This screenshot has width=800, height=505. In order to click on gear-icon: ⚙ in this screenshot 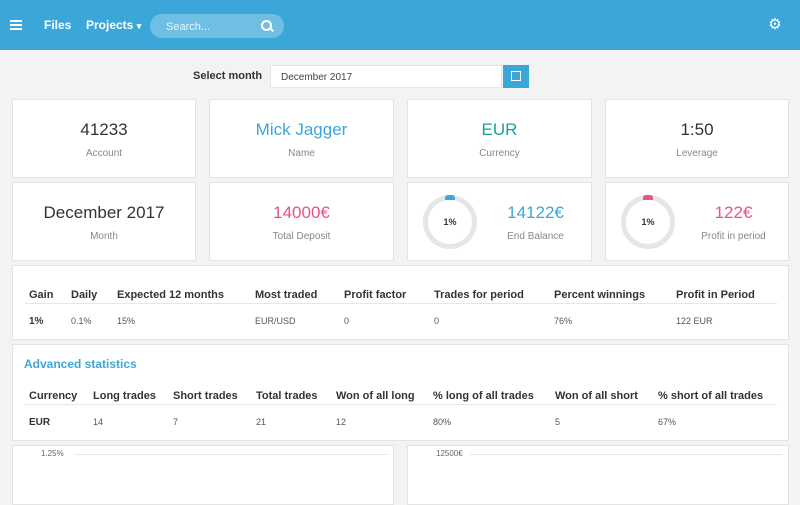, I will do `click(775, 24)`.